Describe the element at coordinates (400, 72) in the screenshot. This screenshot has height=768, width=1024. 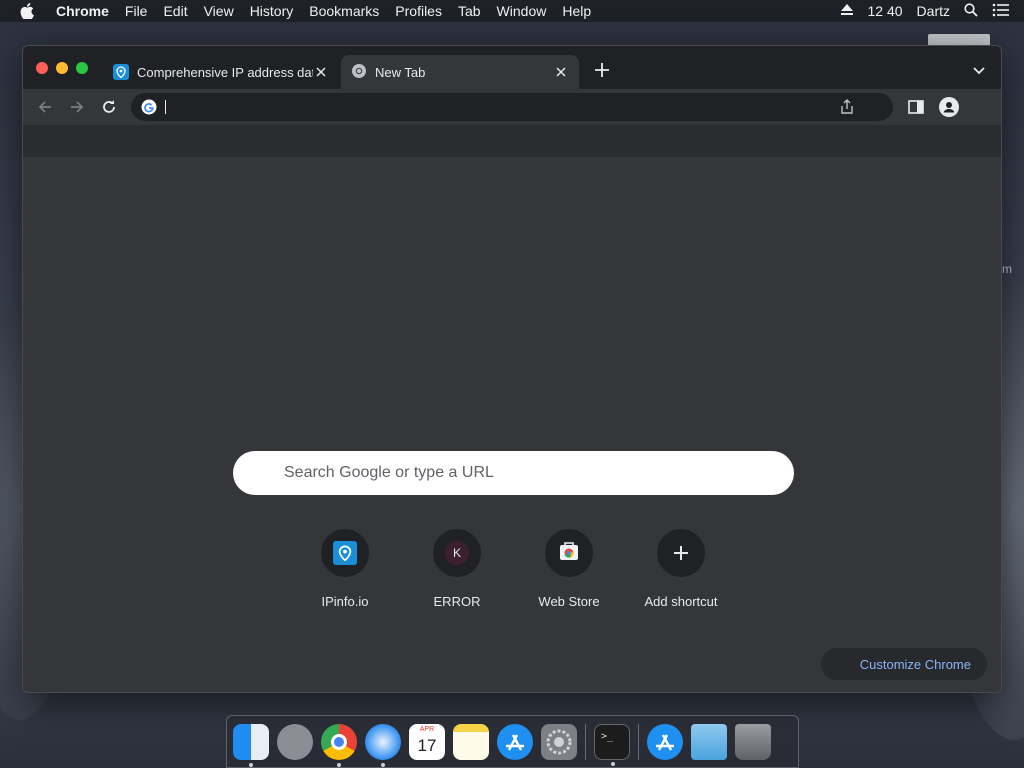
I see `tab-title: New Tab` at that location.